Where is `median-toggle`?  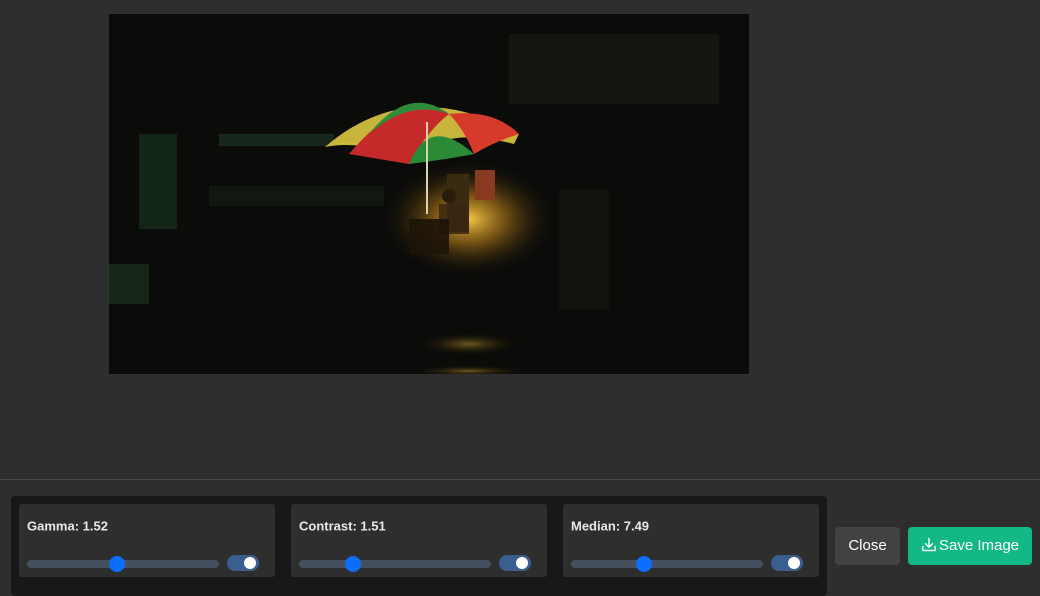
median-toggle is located at coordinates (787, 563).